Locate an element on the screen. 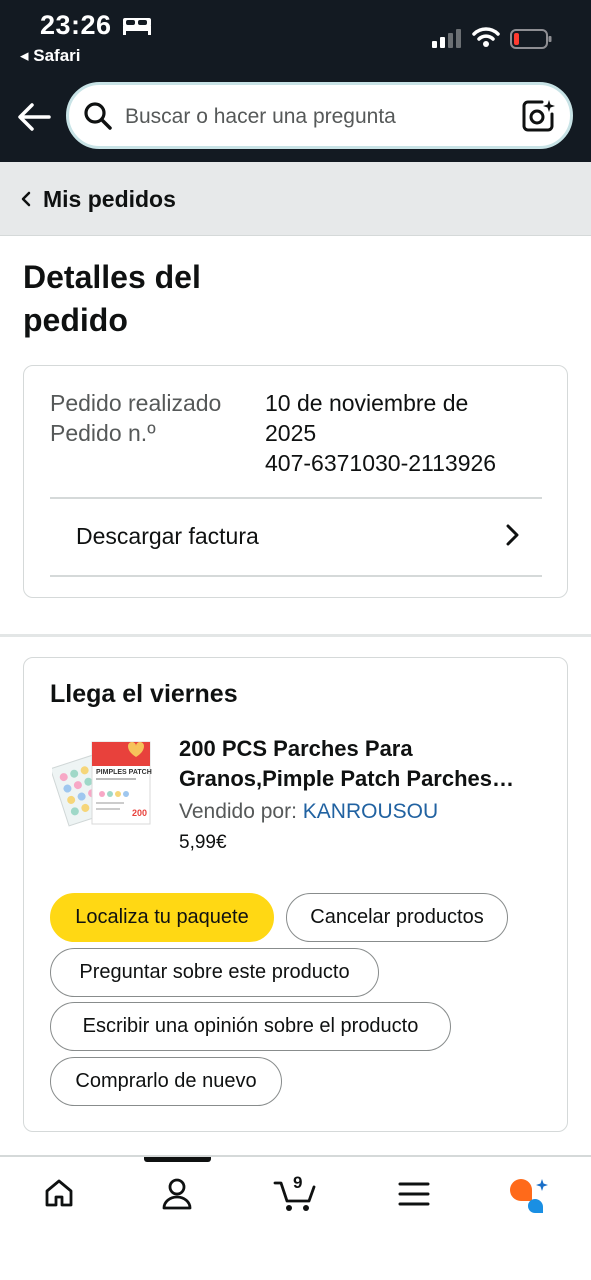 The height and width of the screenshot is (1280, 591). seller-link: KANROUSOU is located at coordinates (370, 811).